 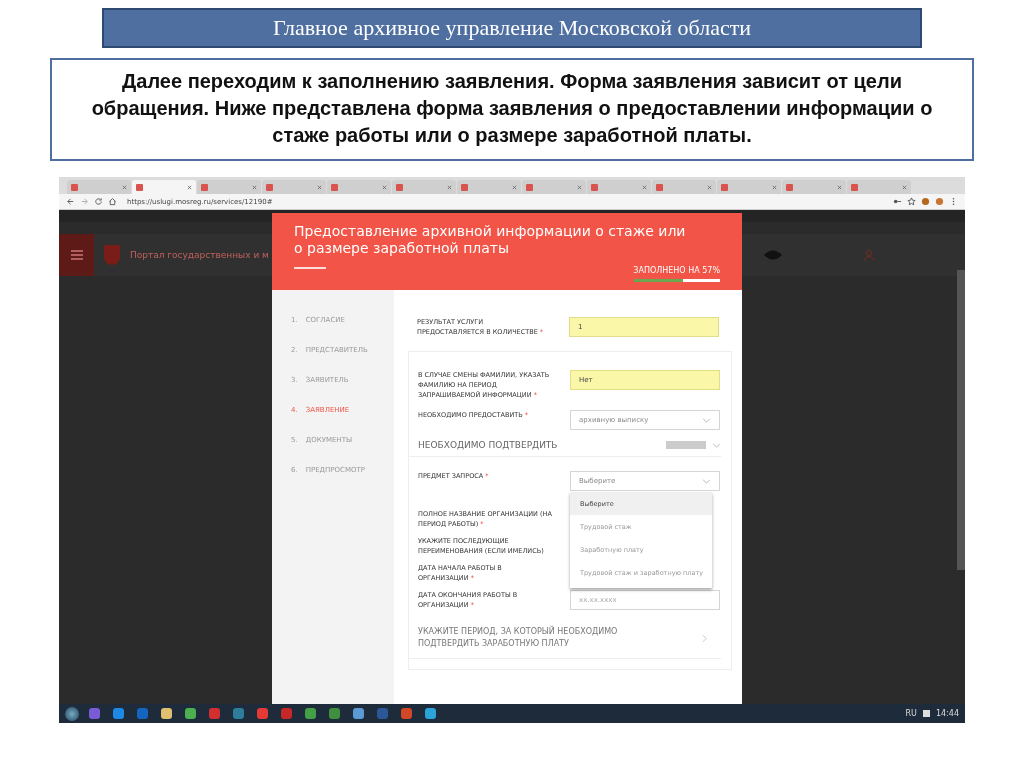 I want to click on menu-icon, so click(x=76, y=255).